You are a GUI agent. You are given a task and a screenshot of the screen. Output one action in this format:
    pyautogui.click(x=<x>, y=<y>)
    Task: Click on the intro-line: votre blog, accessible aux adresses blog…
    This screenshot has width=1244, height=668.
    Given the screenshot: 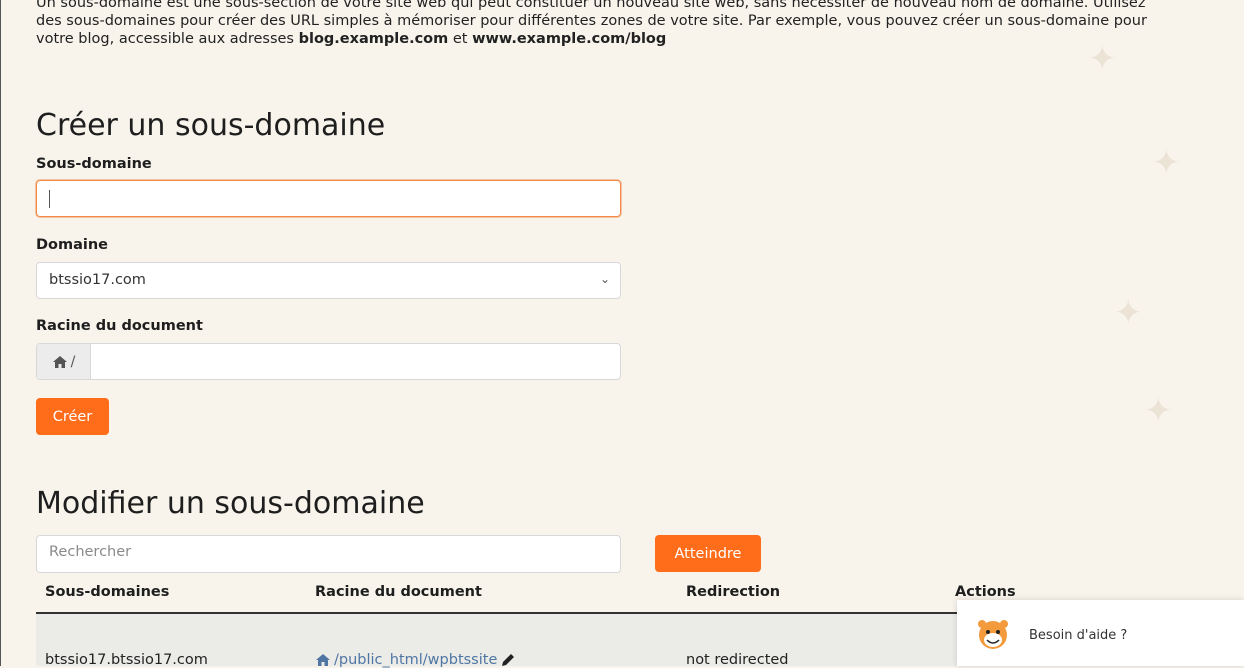 What is the action you would take?
    pyautogui.click(x=638, y=39)
    